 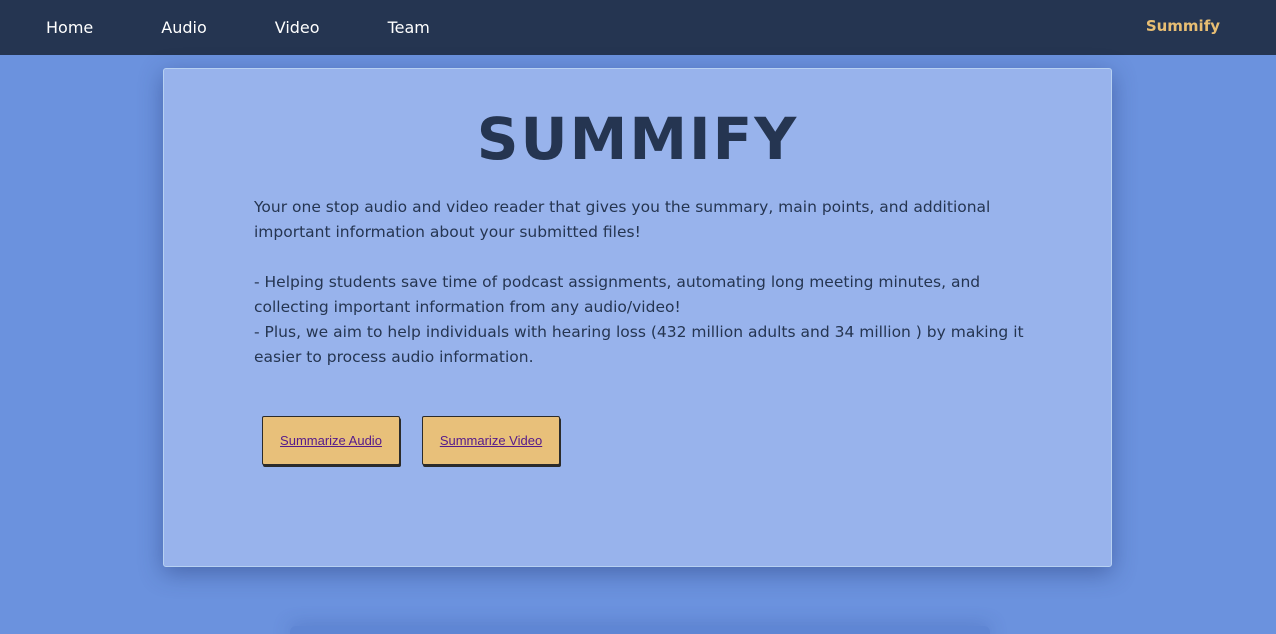 I want to click on summarize-audio-button: Summarize Audio, so click(x=331, y=440).